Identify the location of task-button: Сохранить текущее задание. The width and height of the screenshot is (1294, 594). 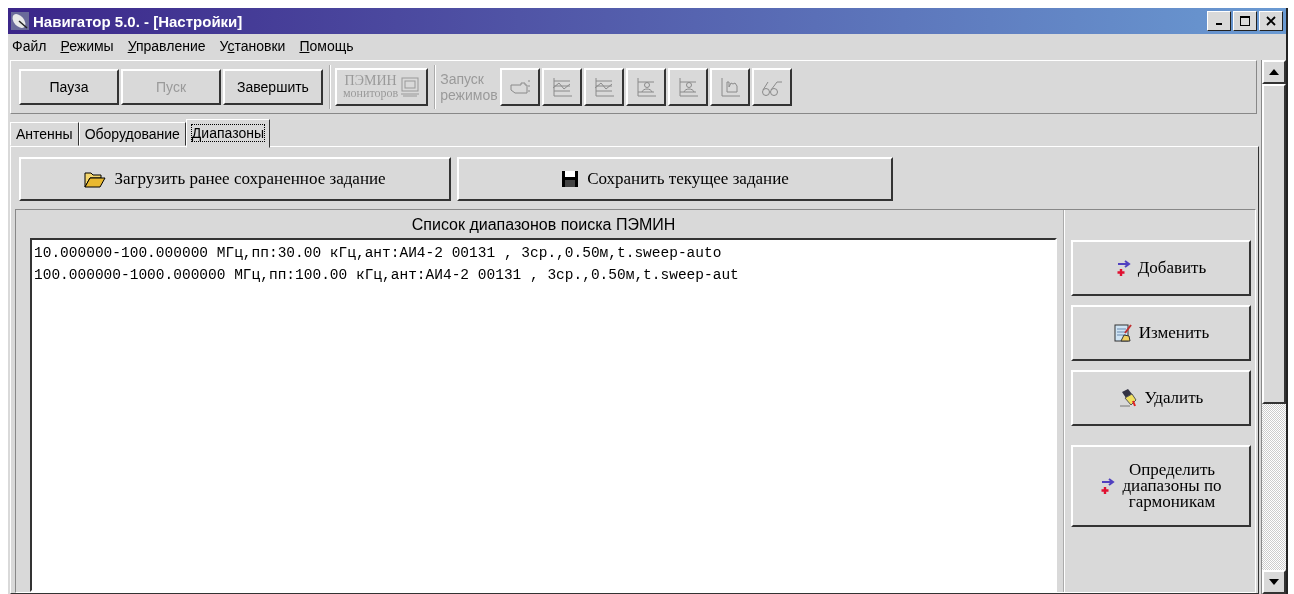
(675, 179).